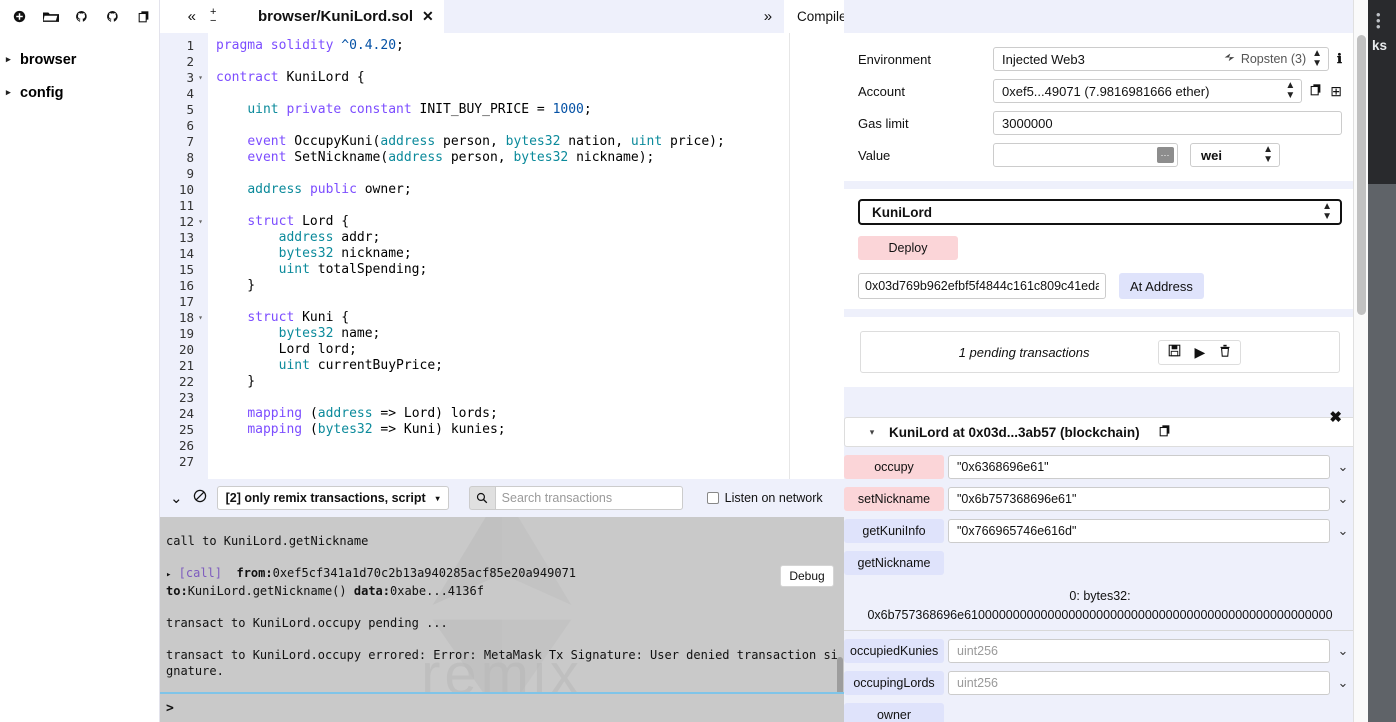  What do you see at coordinates (502, 286) in the screenshot?
I see `code-line: 16 }` at bounding box center [502, 286].